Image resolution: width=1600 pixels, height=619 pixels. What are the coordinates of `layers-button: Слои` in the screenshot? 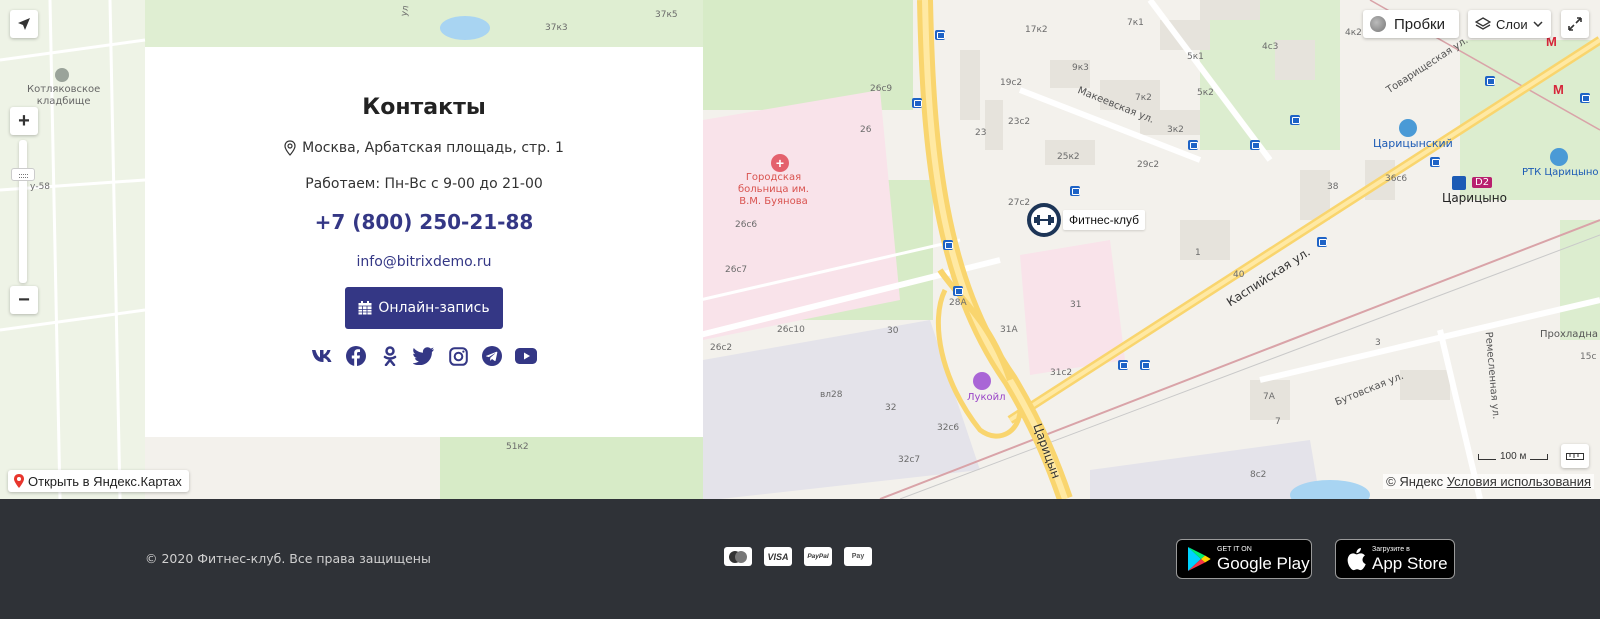 It's located at (1509, 24).